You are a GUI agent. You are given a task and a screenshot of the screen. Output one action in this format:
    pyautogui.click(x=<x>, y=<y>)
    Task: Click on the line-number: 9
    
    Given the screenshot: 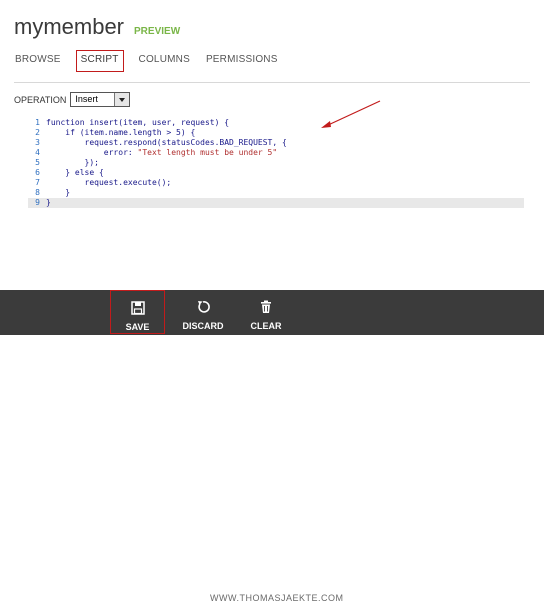 What is the action you would take?
    pyautogui.click(x=37, y=202)
    